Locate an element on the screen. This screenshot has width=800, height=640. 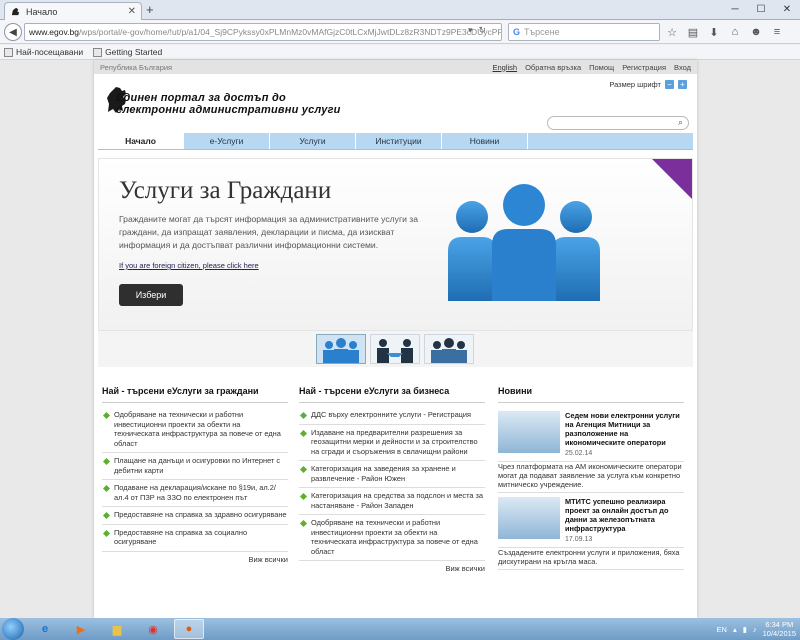
media-player-taskbar-icon: ▶ is located at coordinates (81, 629).